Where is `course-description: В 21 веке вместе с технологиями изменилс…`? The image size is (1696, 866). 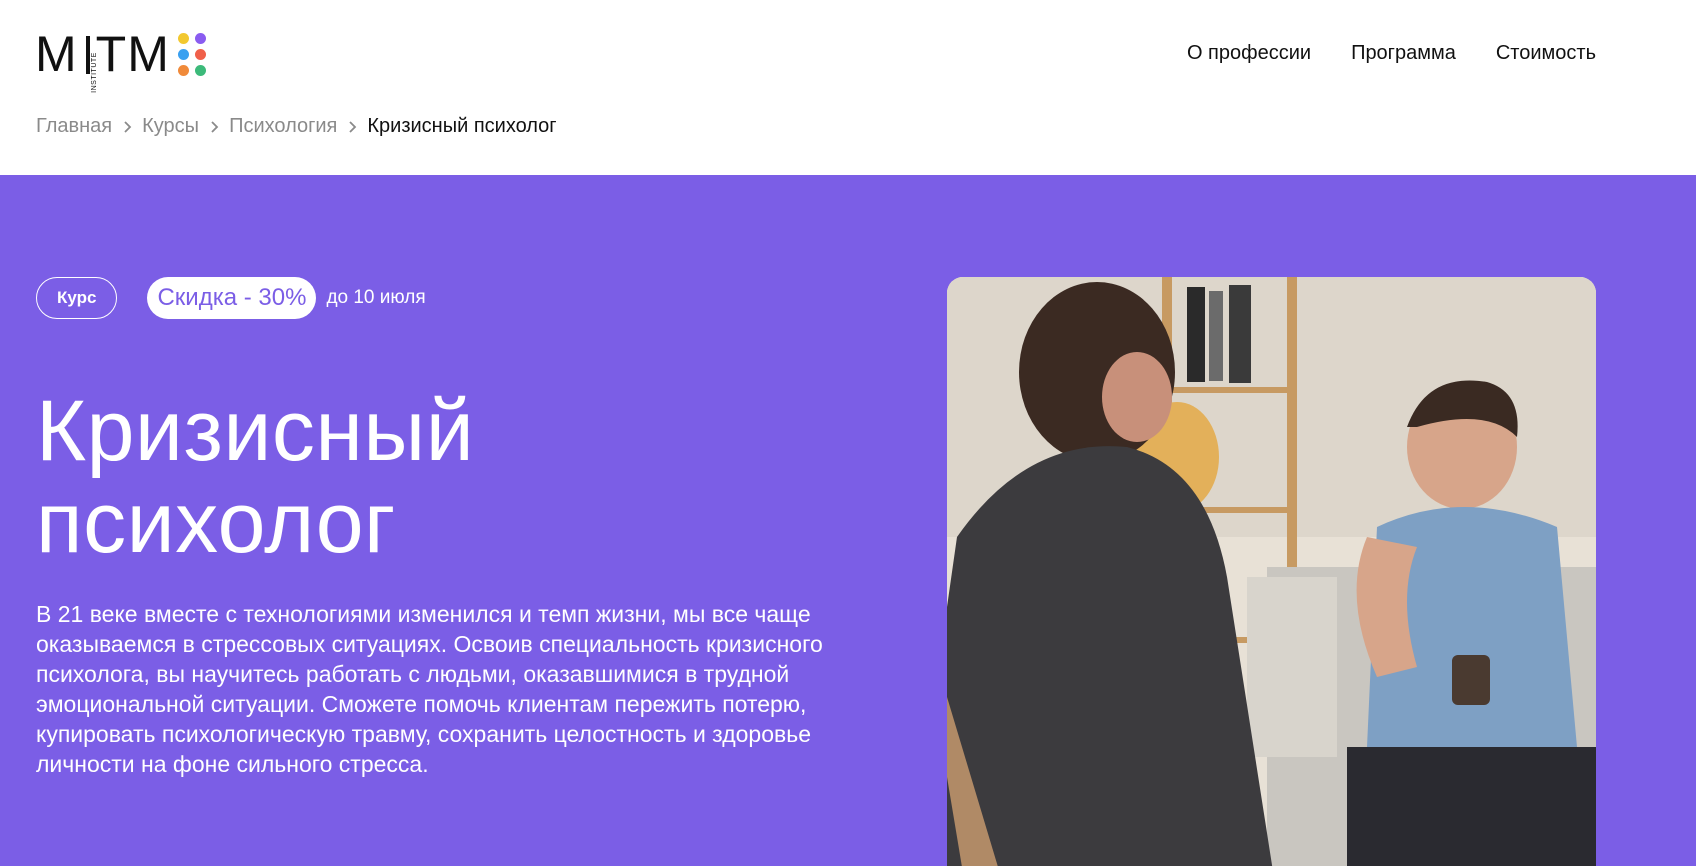
course-description: В 21 веке вместе с технологиями изменилс… is located at coordinates (429, 689).